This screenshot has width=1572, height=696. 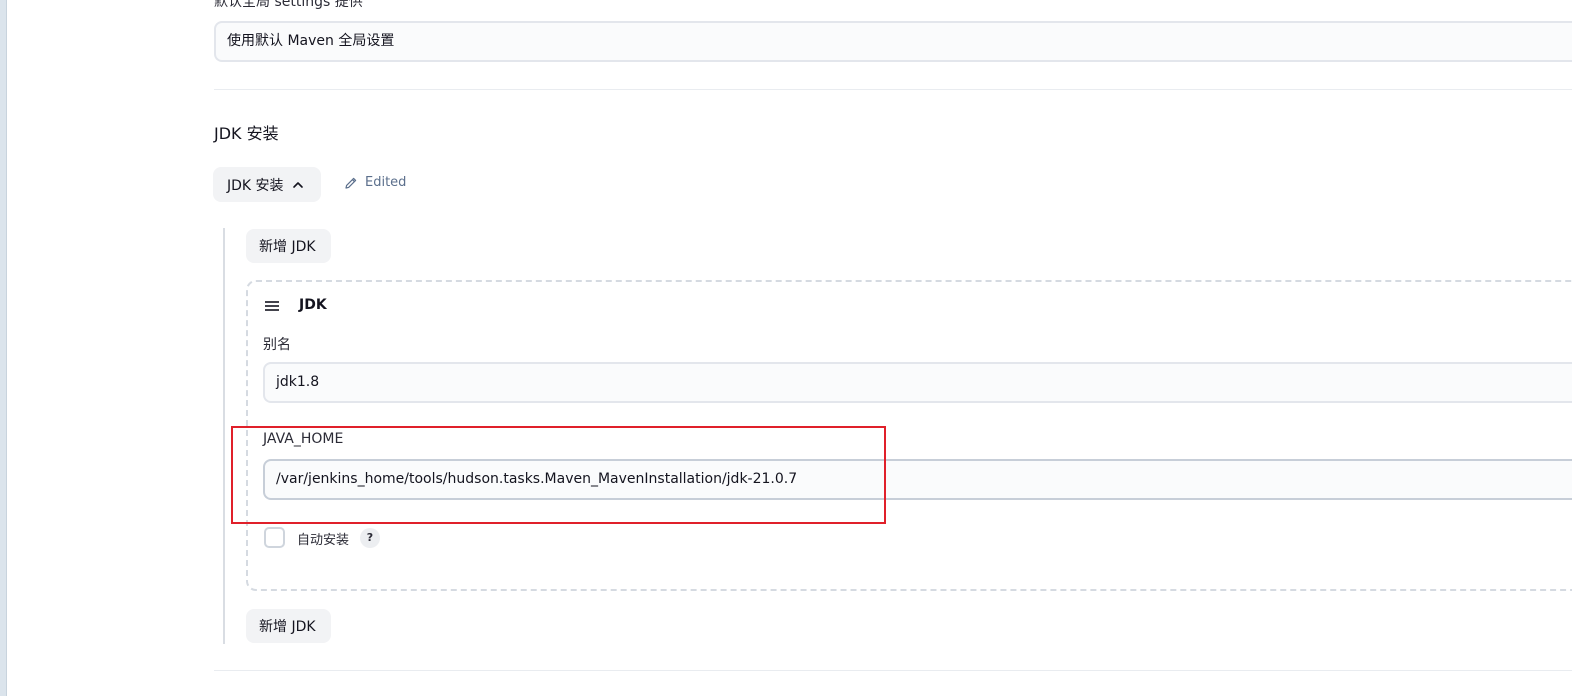 What do you see at coordinates (3, 348) in the screenshot?
I see `scroll-edge` at bounding box center [3, 348].